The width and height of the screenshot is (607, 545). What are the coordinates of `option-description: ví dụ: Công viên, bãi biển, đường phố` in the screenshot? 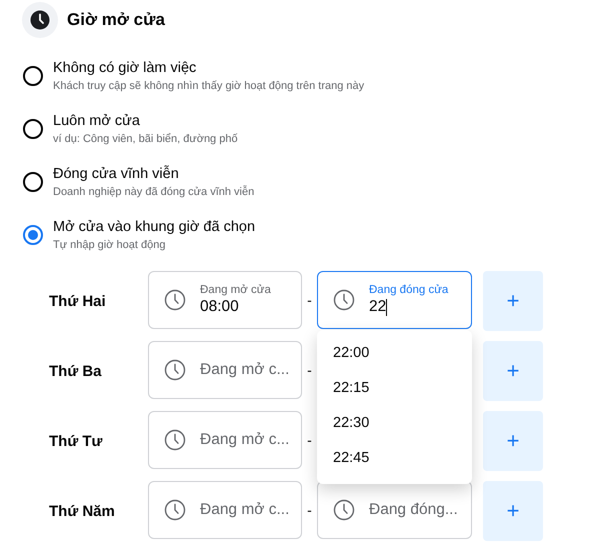 It's located at (145, 139).